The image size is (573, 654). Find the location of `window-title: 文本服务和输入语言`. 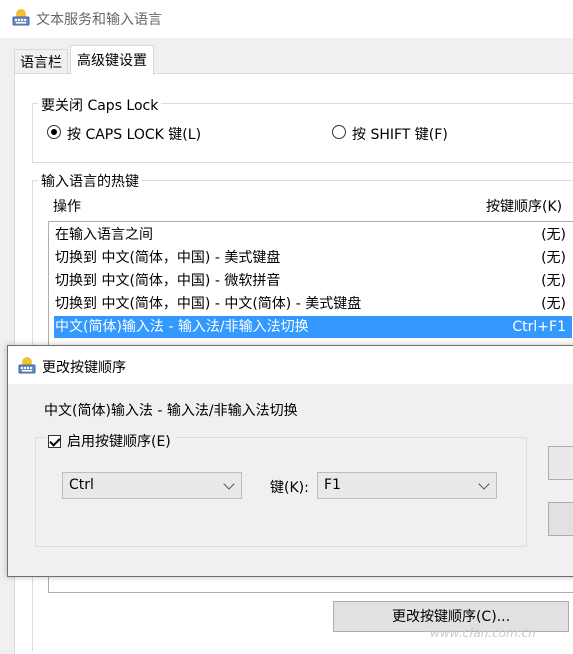

window-title: 文本服务和输入语言 is located at coordinates (99, 20).